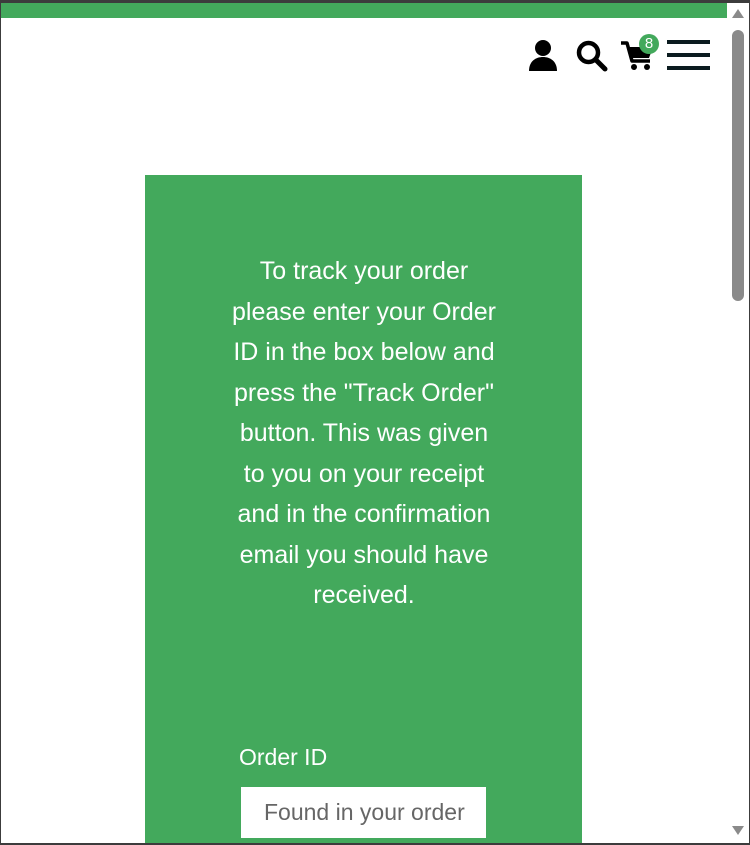 The width and height of the screenshot is (750, 845). Describe the element at coordinates (363, 812) in the screenshot. I see `order-id-input` at that location.